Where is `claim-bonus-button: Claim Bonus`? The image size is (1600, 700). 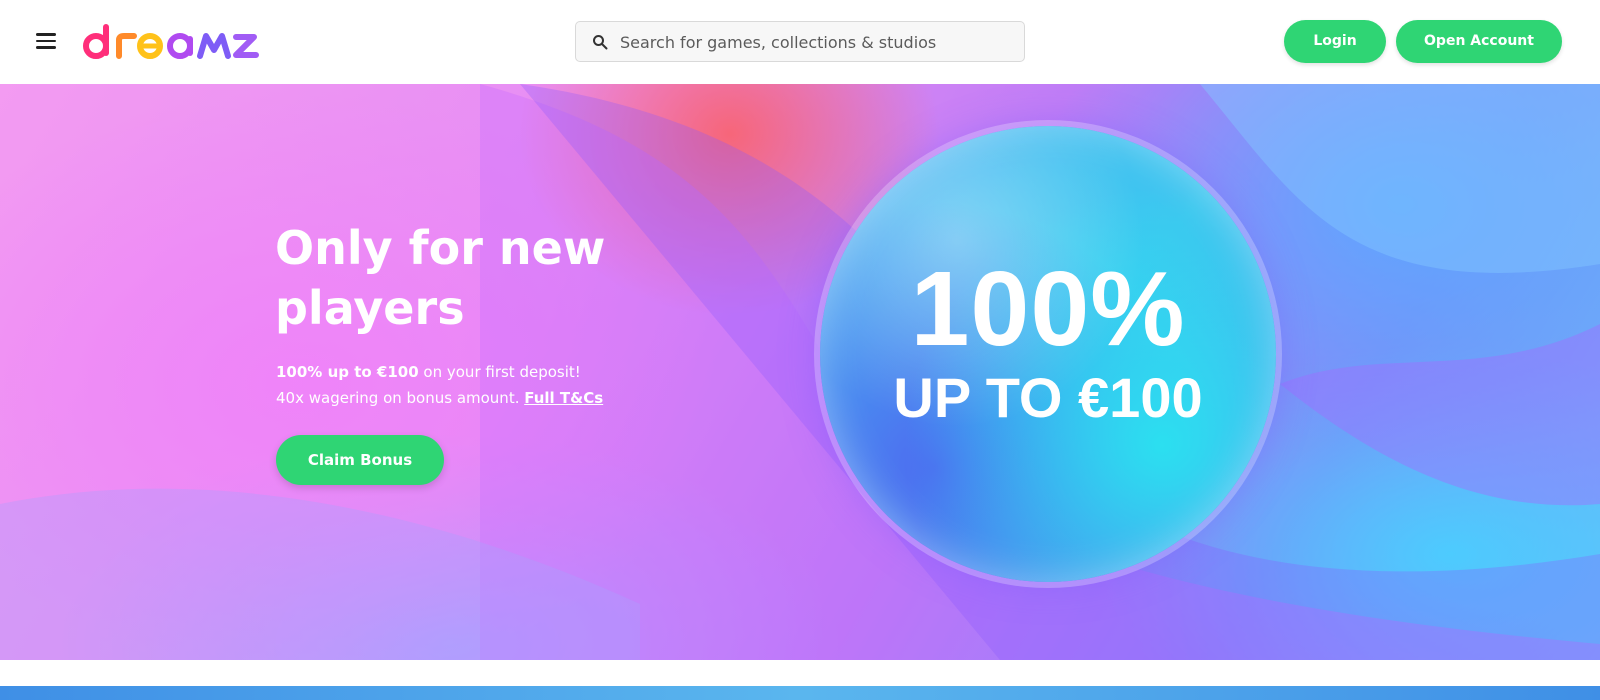
claim-bonus-button: Claim Bonus is located at coordinates (360, 460).